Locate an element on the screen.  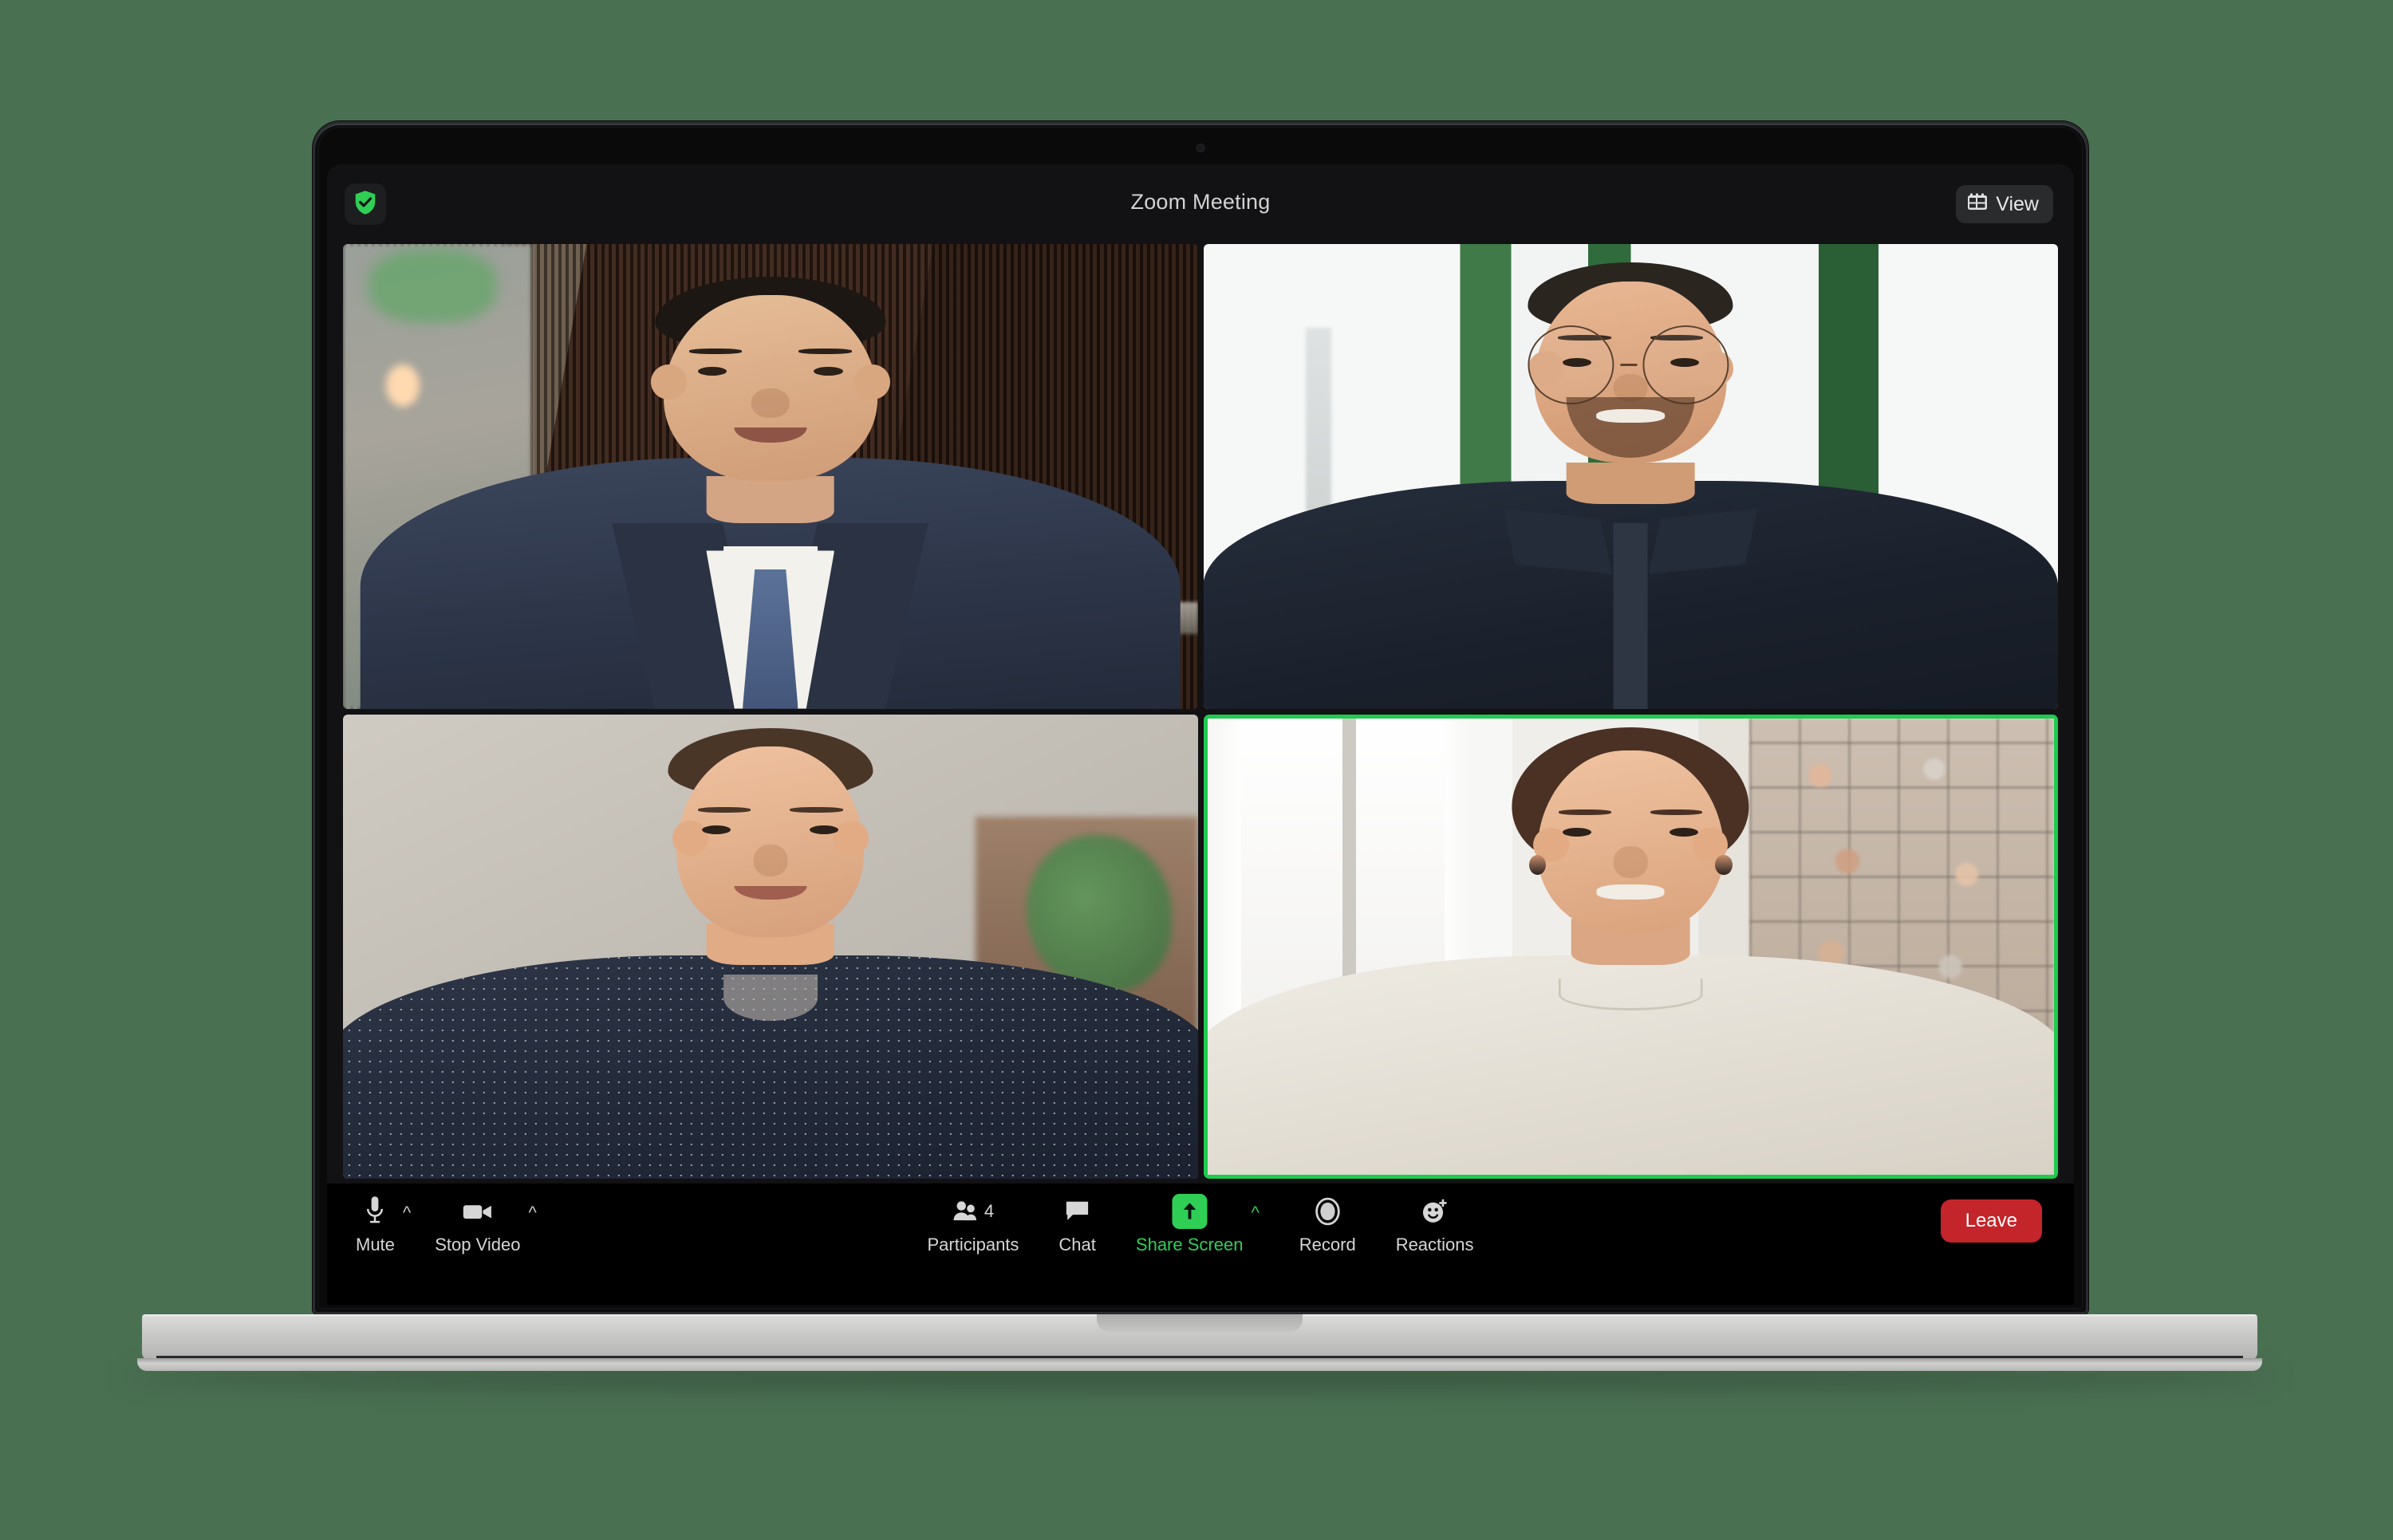
laptop-base is located at coordinates (1199, 1337).